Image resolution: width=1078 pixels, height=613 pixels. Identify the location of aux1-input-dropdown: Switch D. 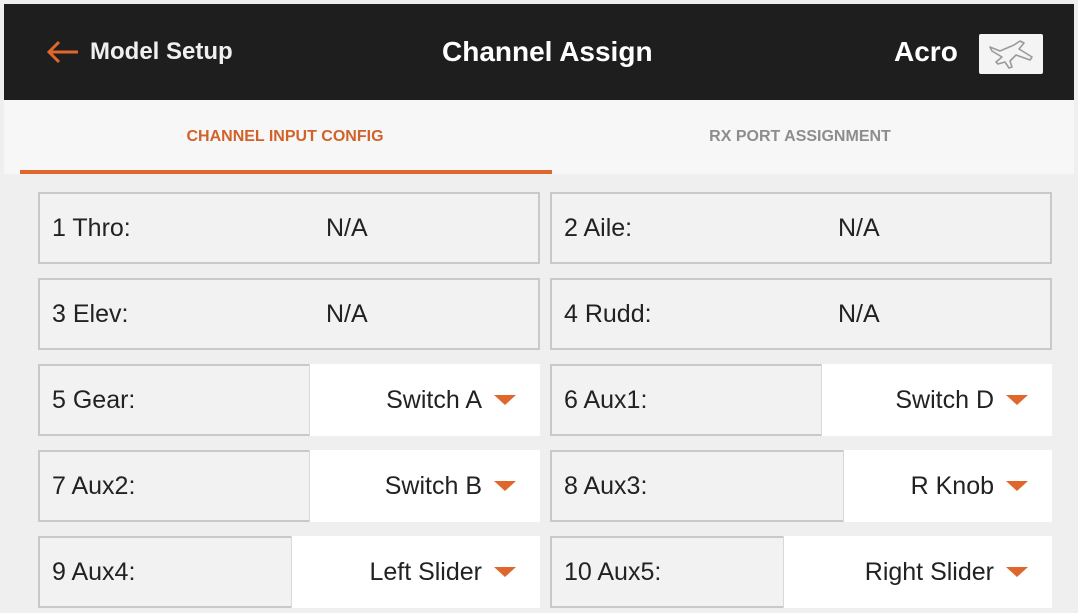
(936, 400).